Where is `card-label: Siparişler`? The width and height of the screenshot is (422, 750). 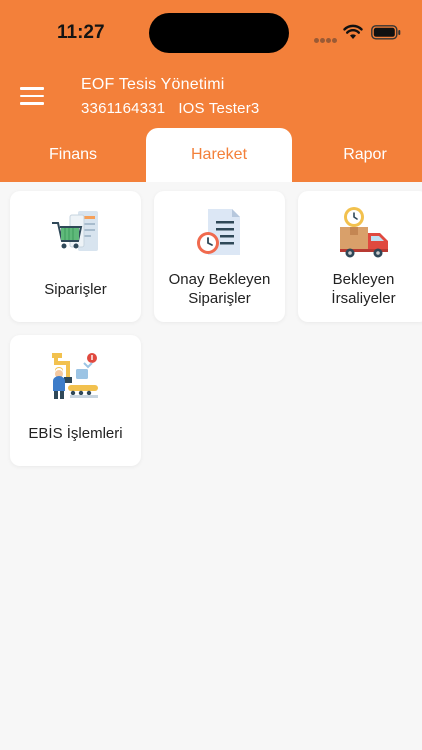 card-label: Siparişler is located at coordinates (75, 289).